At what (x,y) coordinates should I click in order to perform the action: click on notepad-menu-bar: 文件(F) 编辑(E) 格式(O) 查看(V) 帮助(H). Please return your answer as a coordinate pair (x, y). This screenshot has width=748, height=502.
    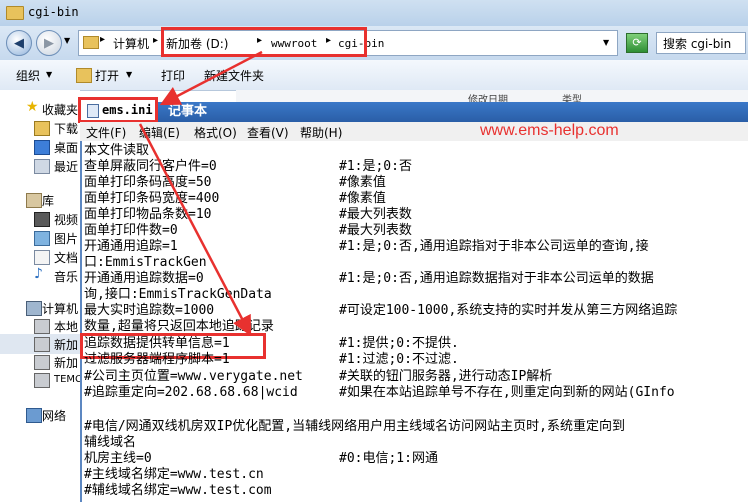
    Looking at the image, I should click on (414, 132).